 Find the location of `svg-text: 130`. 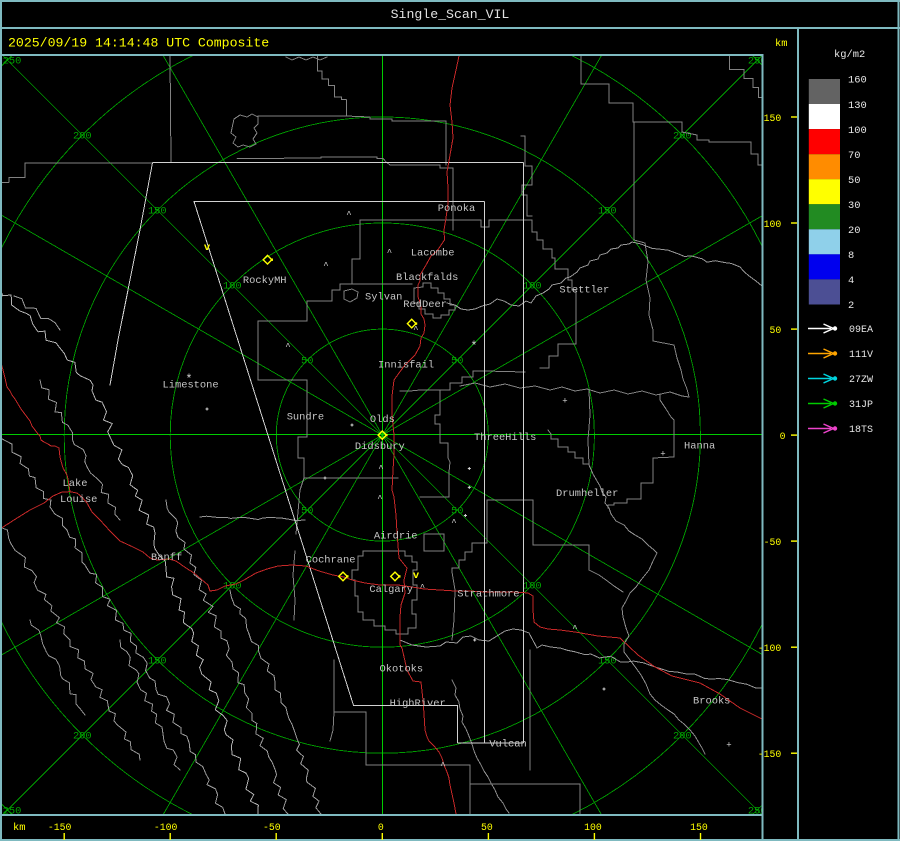

svg-text: 130 is located at coordinates (857, 106).